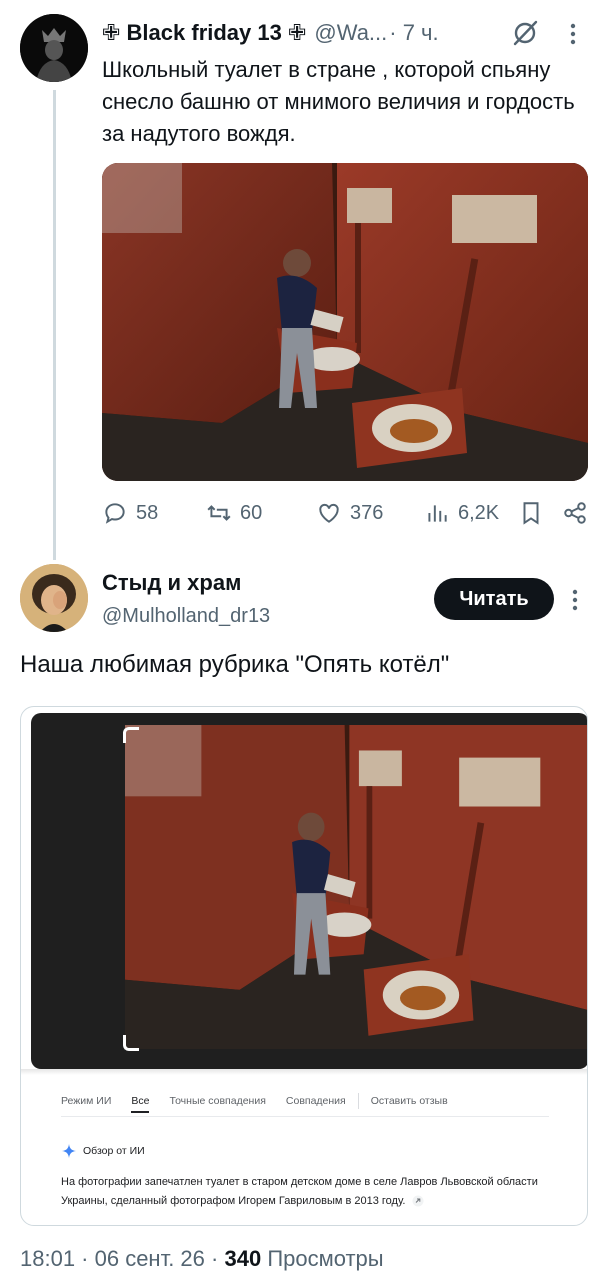 The image size is (601, 1280). I want to click on tweet-time: · 7 ч., so click(413, 33).